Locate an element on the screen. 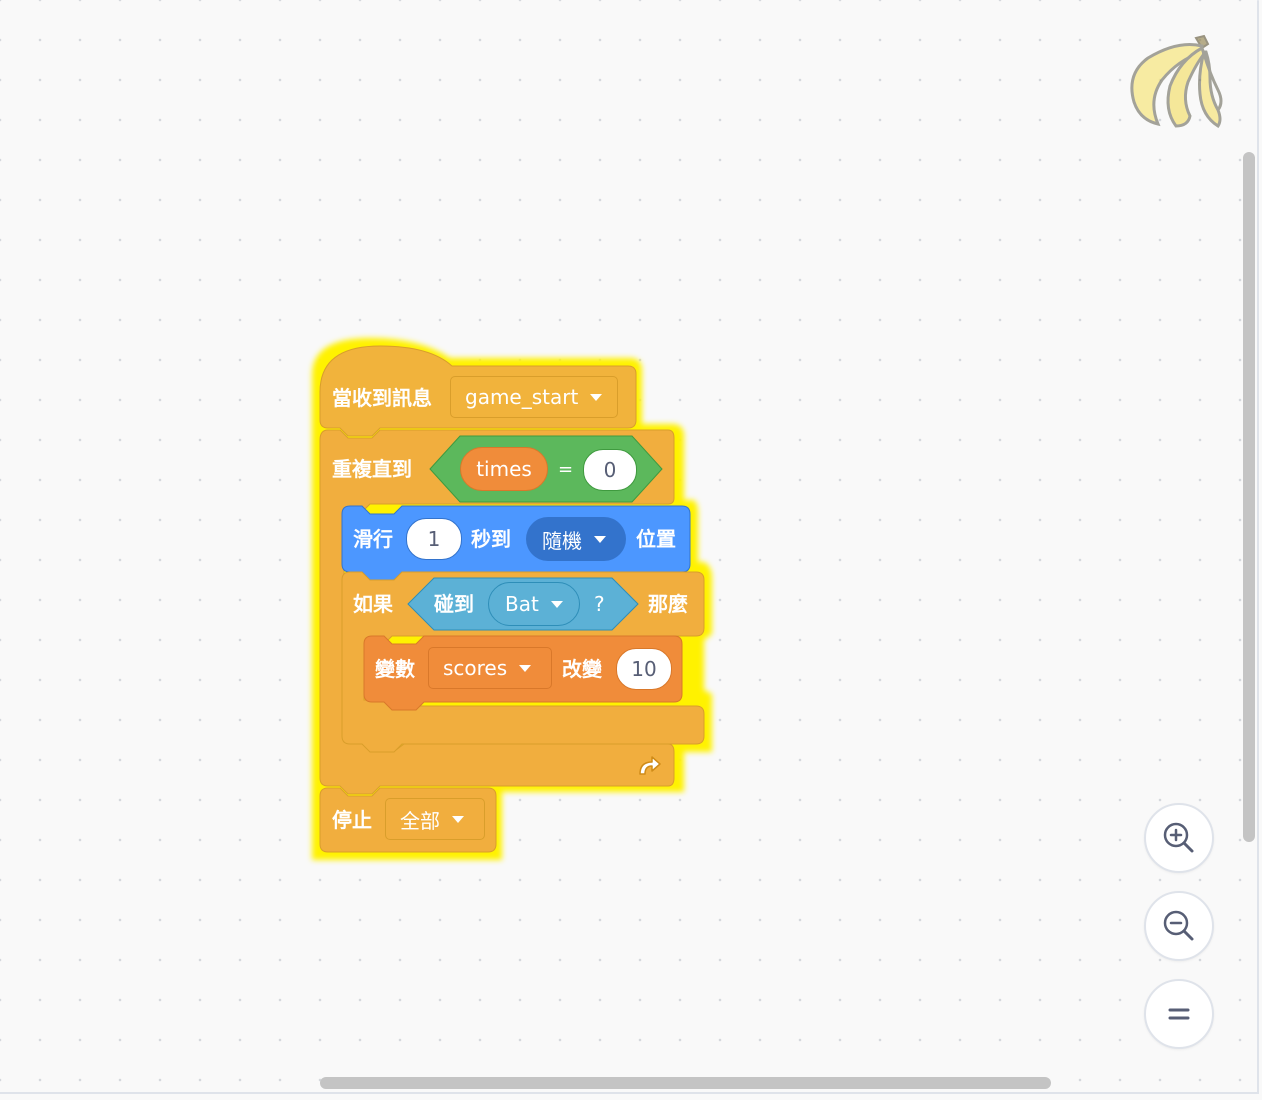  touching-target-value: Bat is located at coordinates (522, 604).